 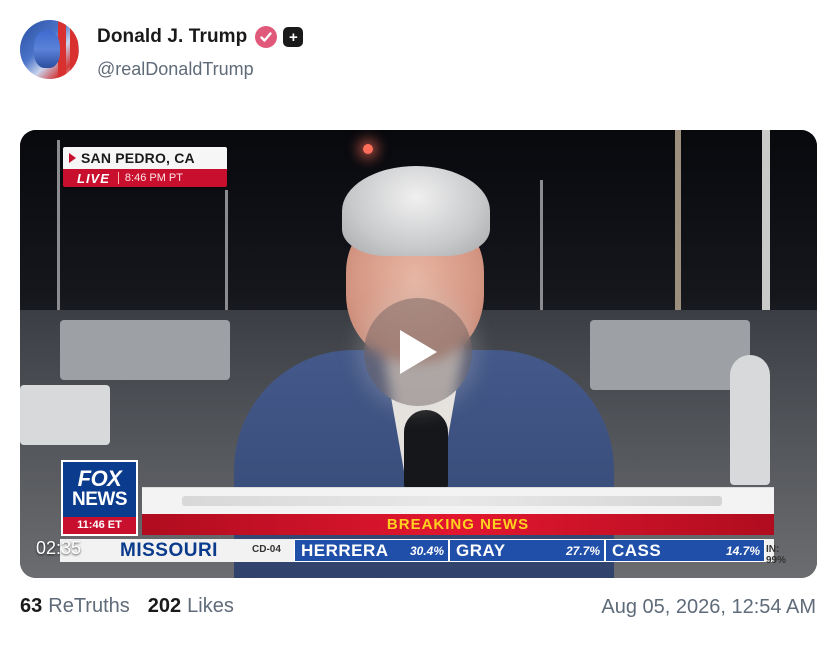 What do you see at coordinates (175, 69) in the screenshot?
I see `author-handle: @realDonaldTrump` at bounding box center [175, 69].